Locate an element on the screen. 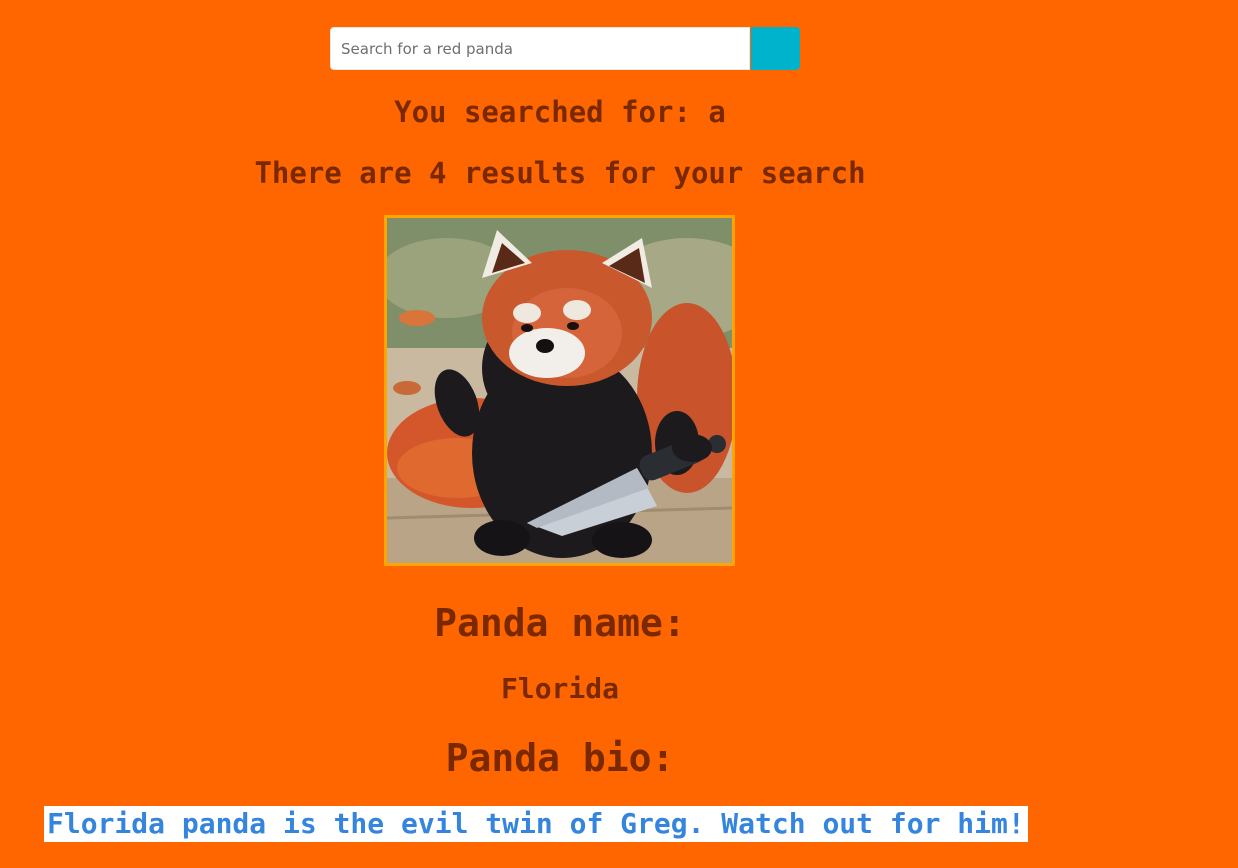 This screenshot has height=868, width=1238. search-button is located at coordinates (775, 48).